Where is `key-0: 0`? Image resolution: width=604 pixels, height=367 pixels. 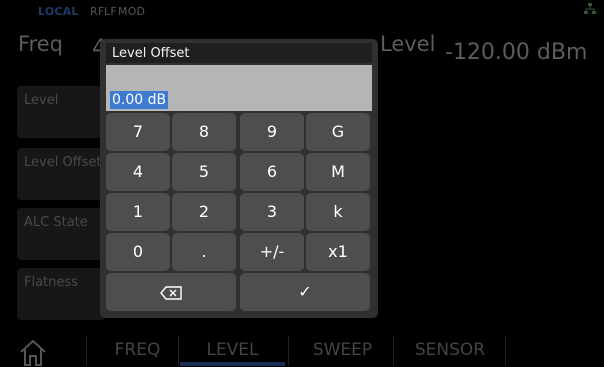 key-0: 0 is located at coordinates (138, 252).